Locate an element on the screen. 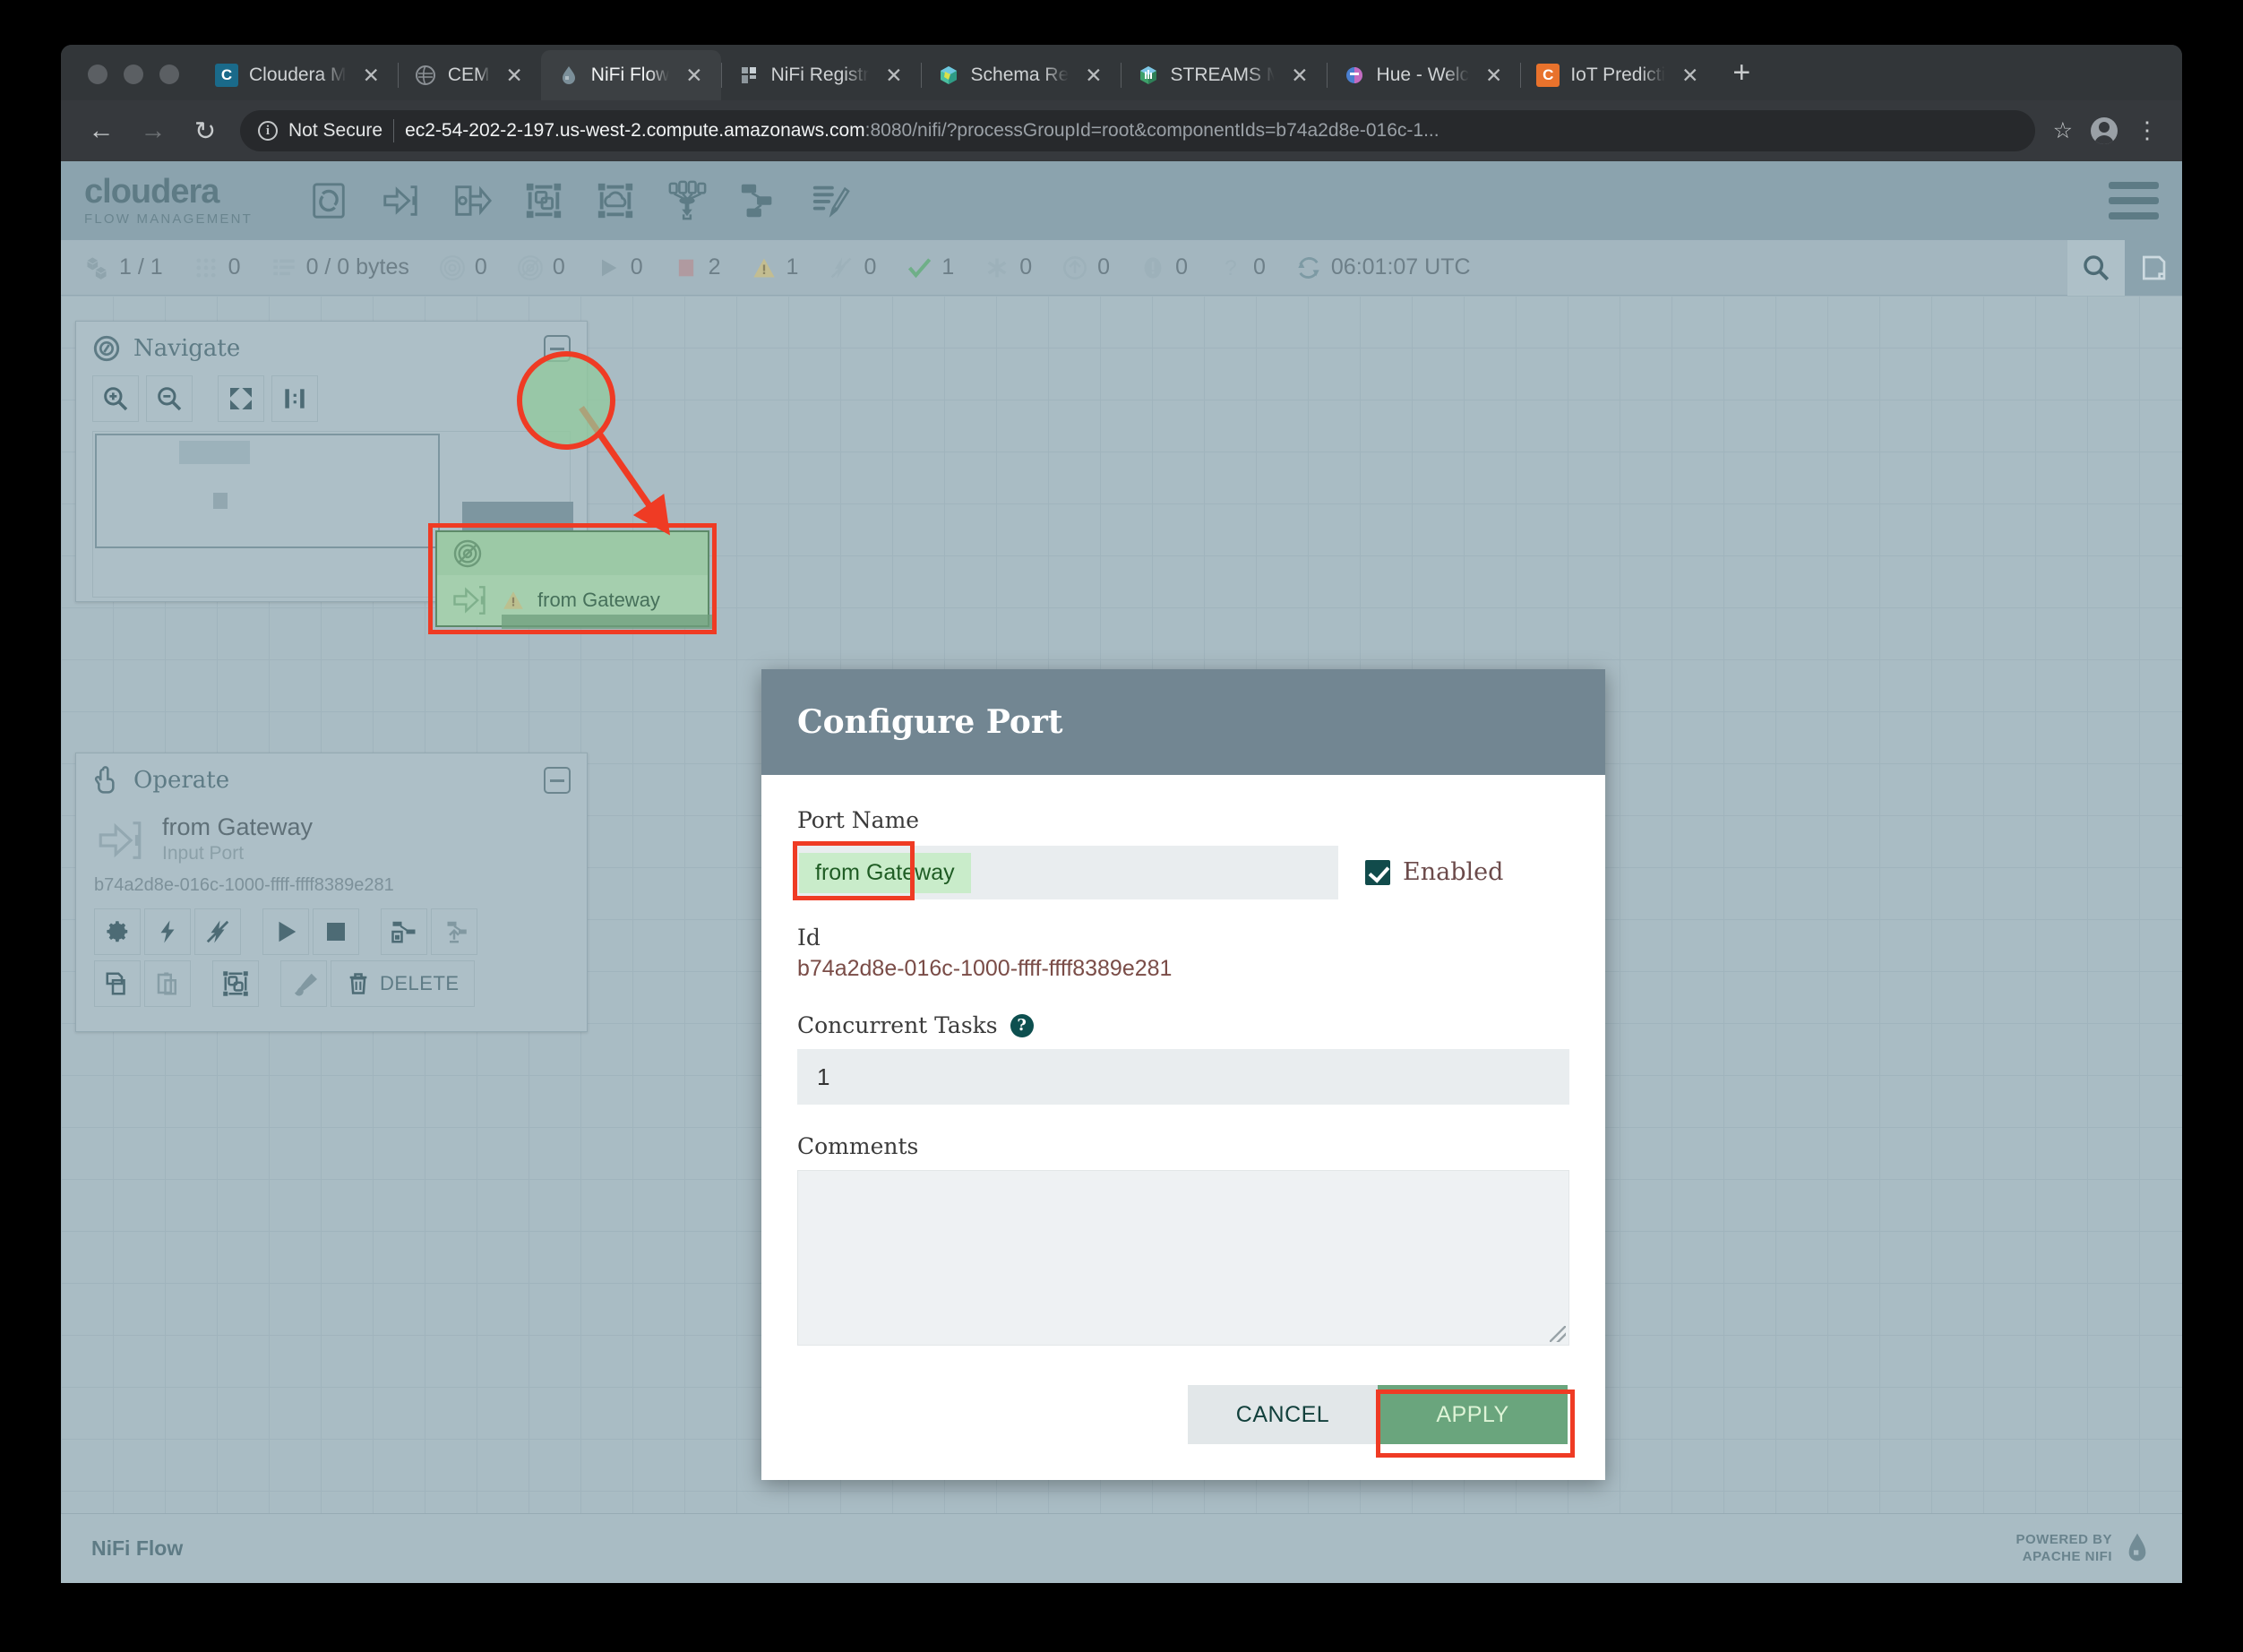  save-flow-version-button is located at coordinates (404, 932).